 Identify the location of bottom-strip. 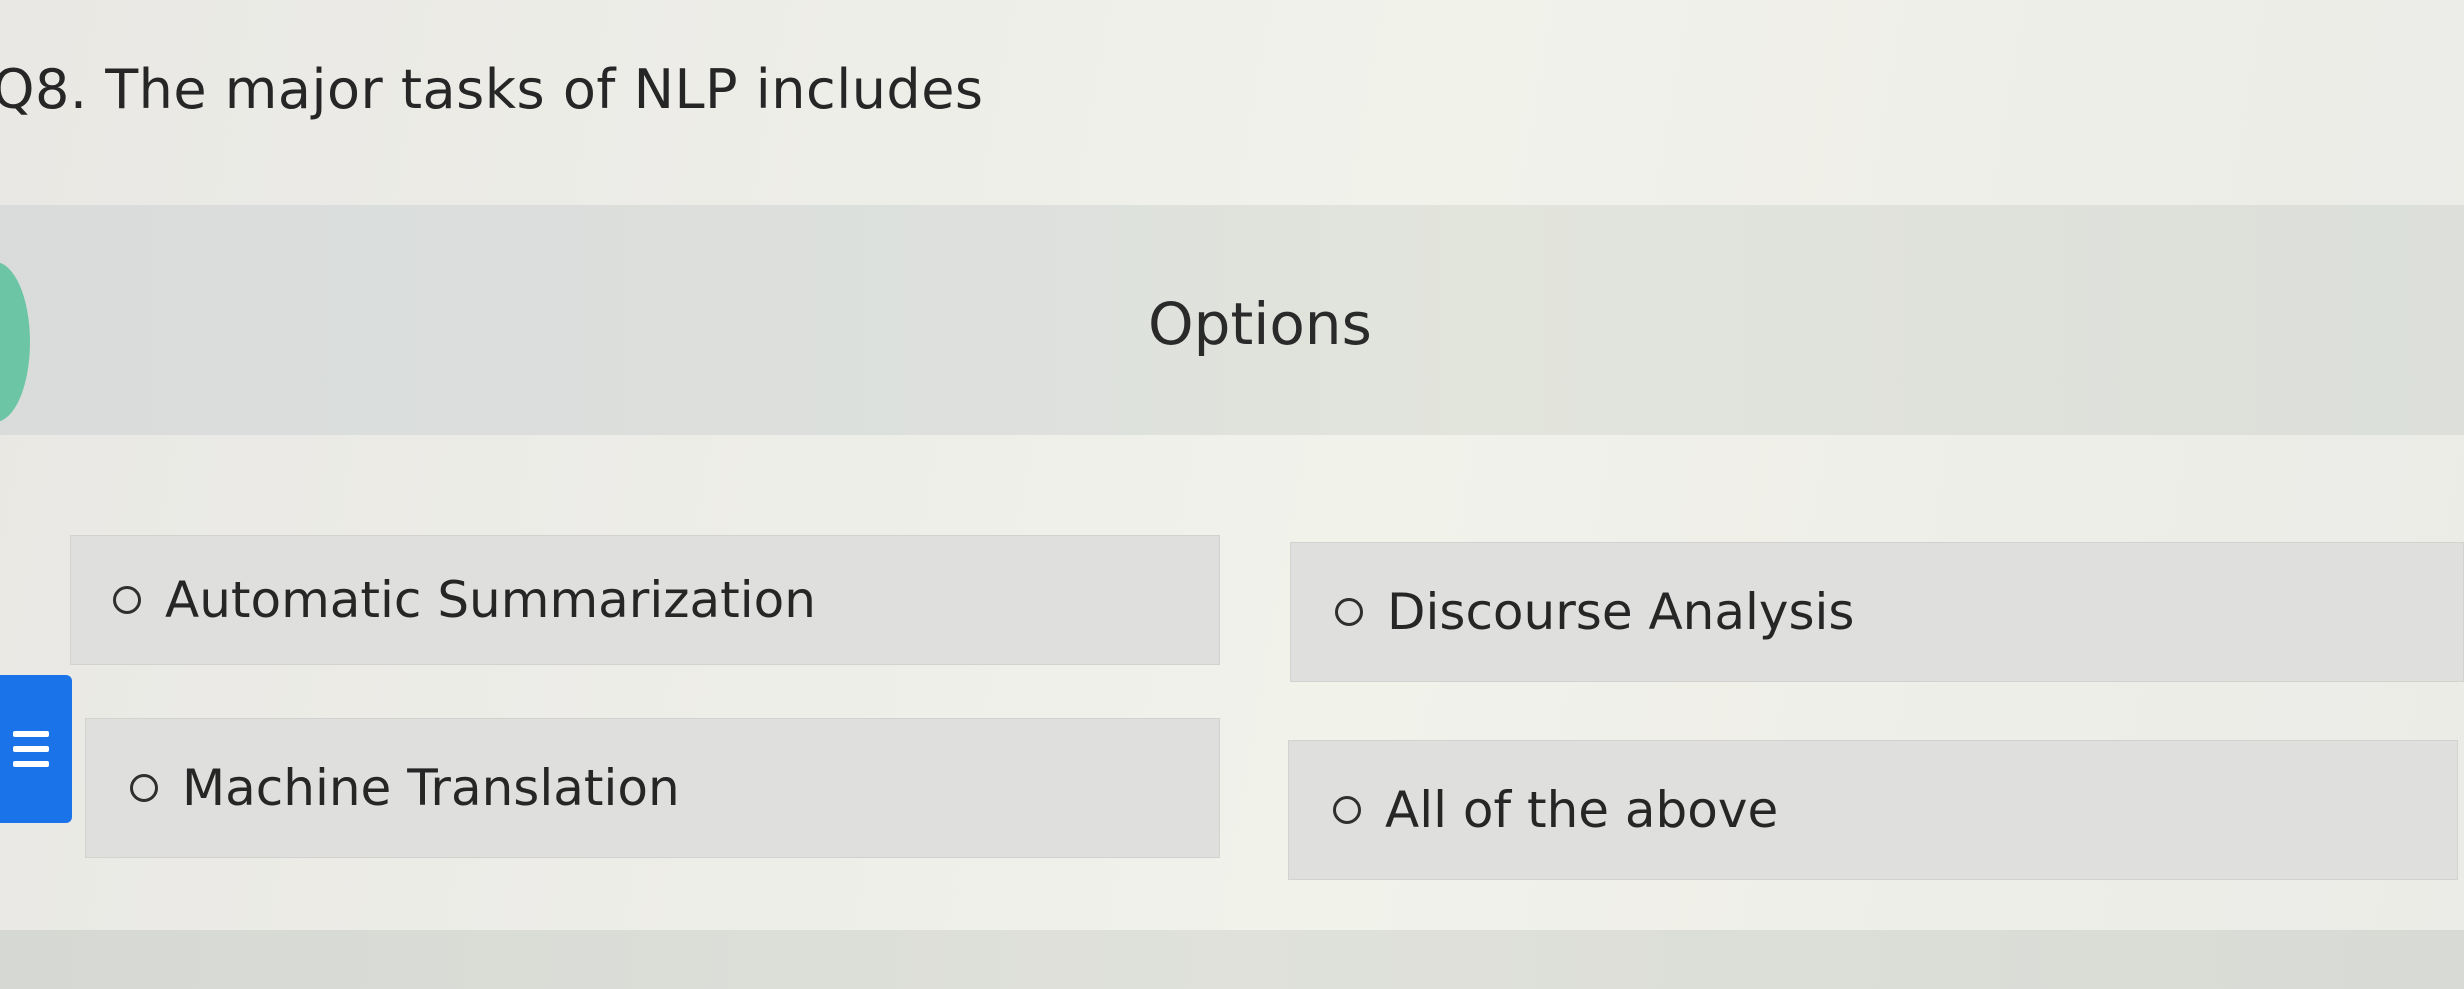
(1232, 959).